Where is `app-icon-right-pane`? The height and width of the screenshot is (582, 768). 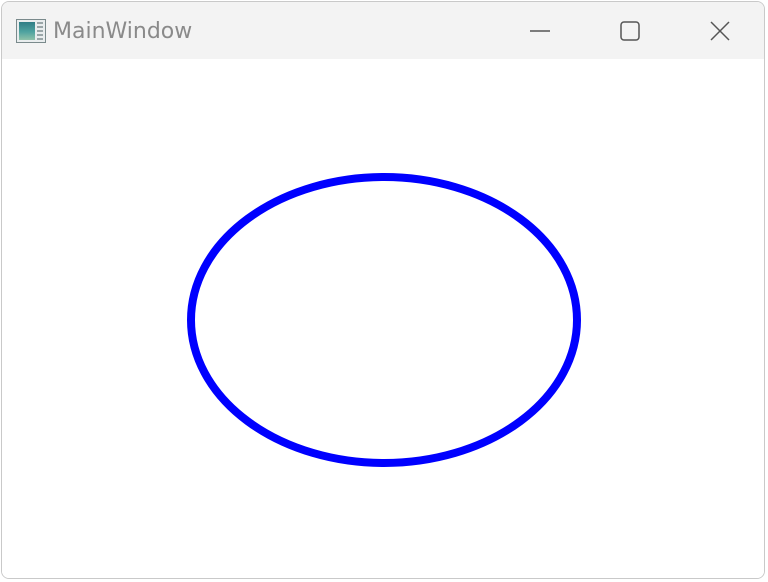
app-icon-right-pane is located at coordinates (40, 31).